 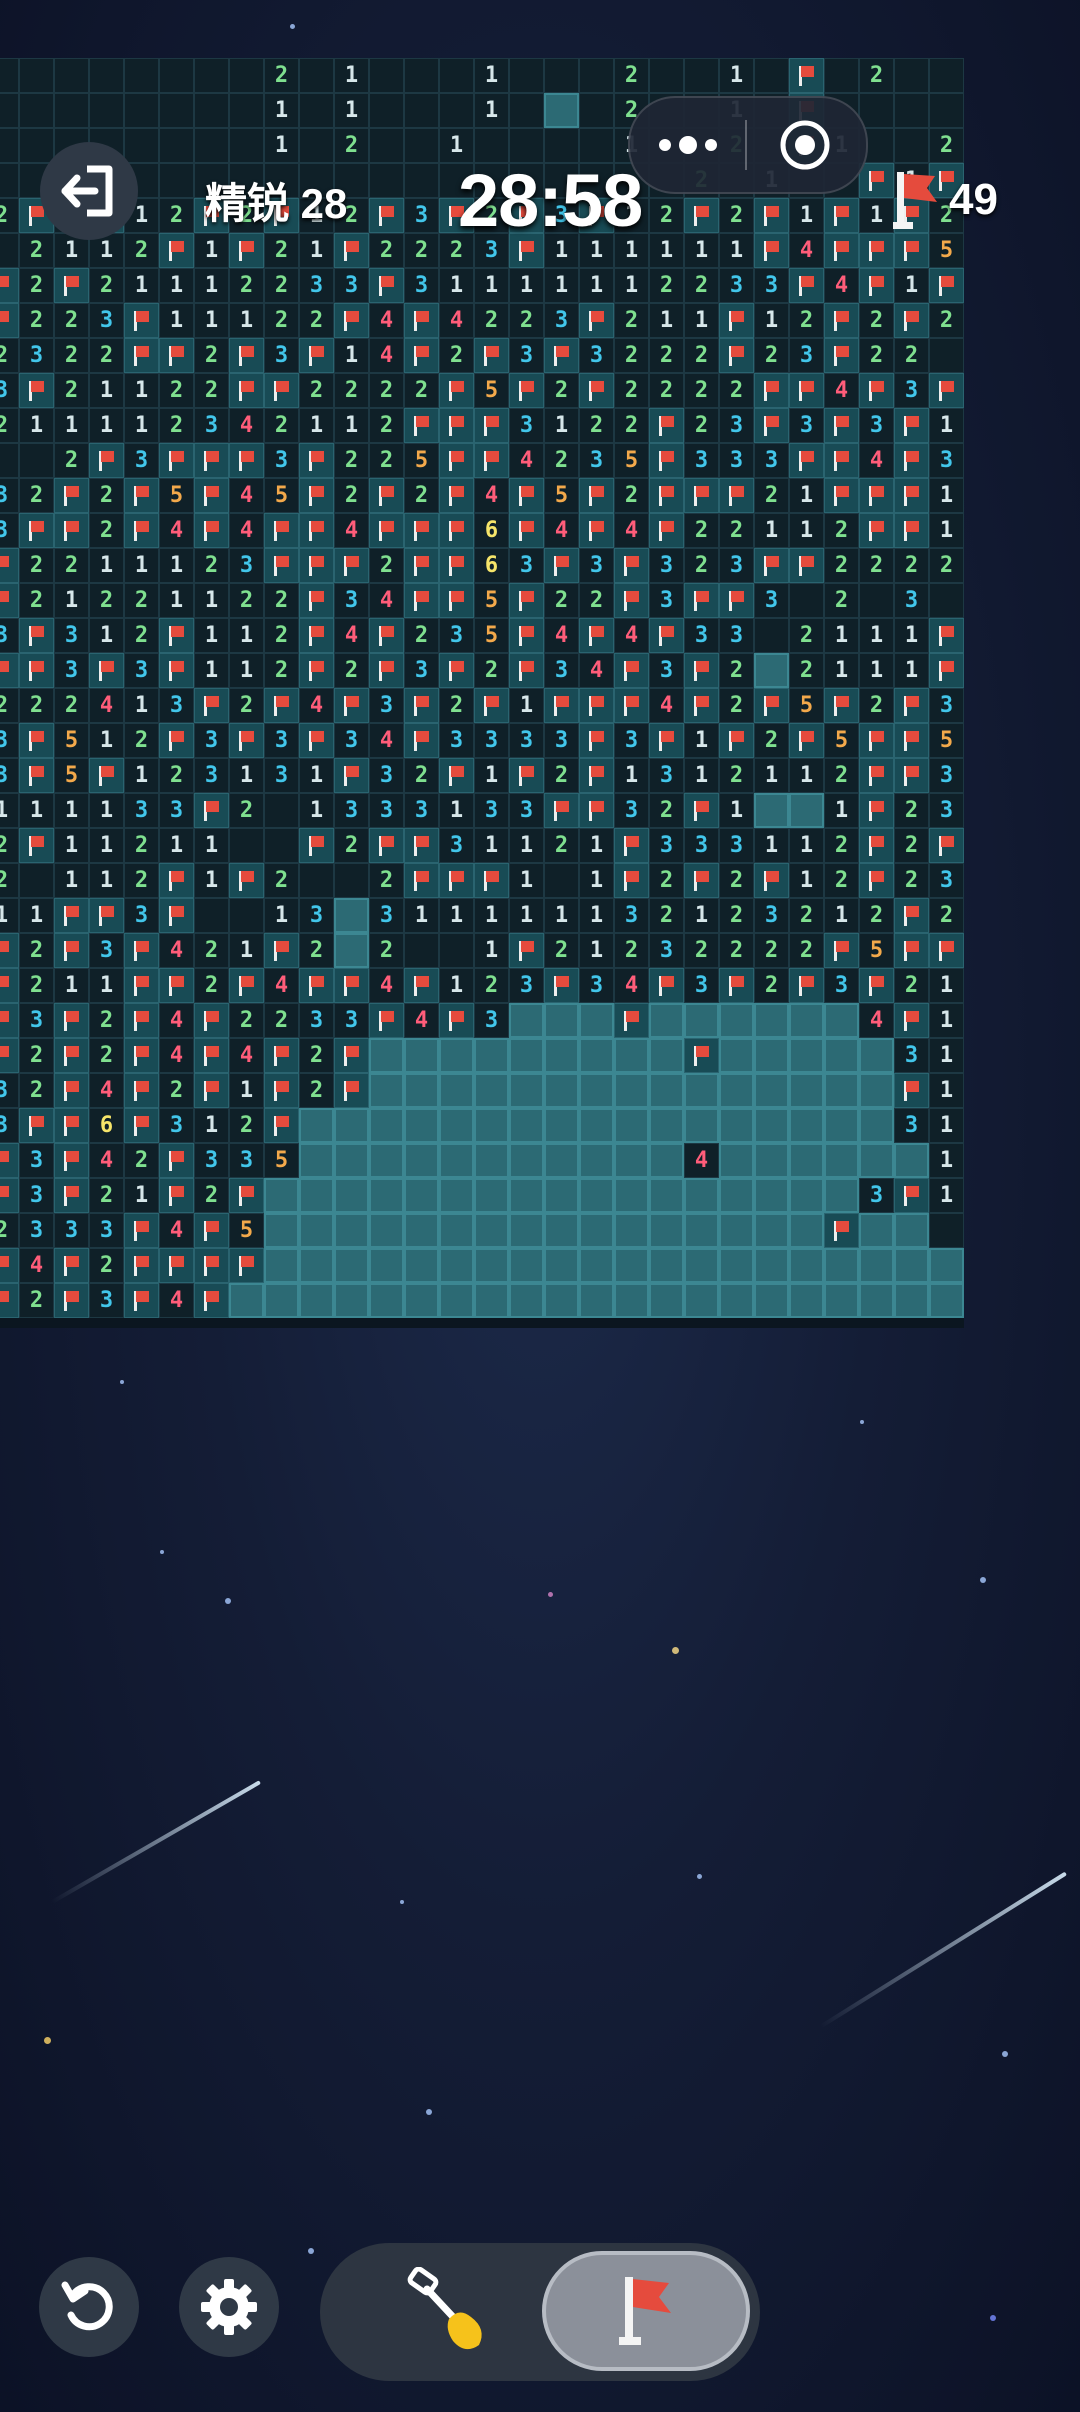 What do you see at coordinates (646, 2311) in the screenshot?
I see `flag-mode-button` at bounding box center [646, 2311].